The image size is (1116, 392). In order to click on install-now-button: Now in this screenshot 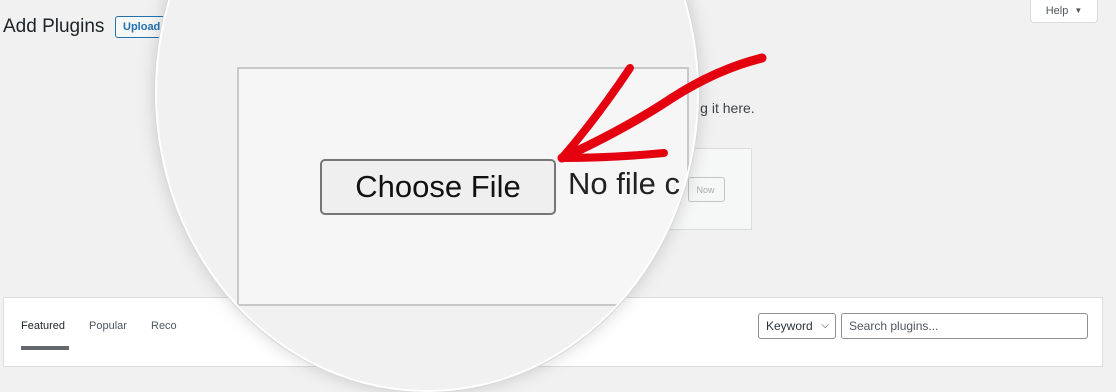, I will do `click(706, 189)`.